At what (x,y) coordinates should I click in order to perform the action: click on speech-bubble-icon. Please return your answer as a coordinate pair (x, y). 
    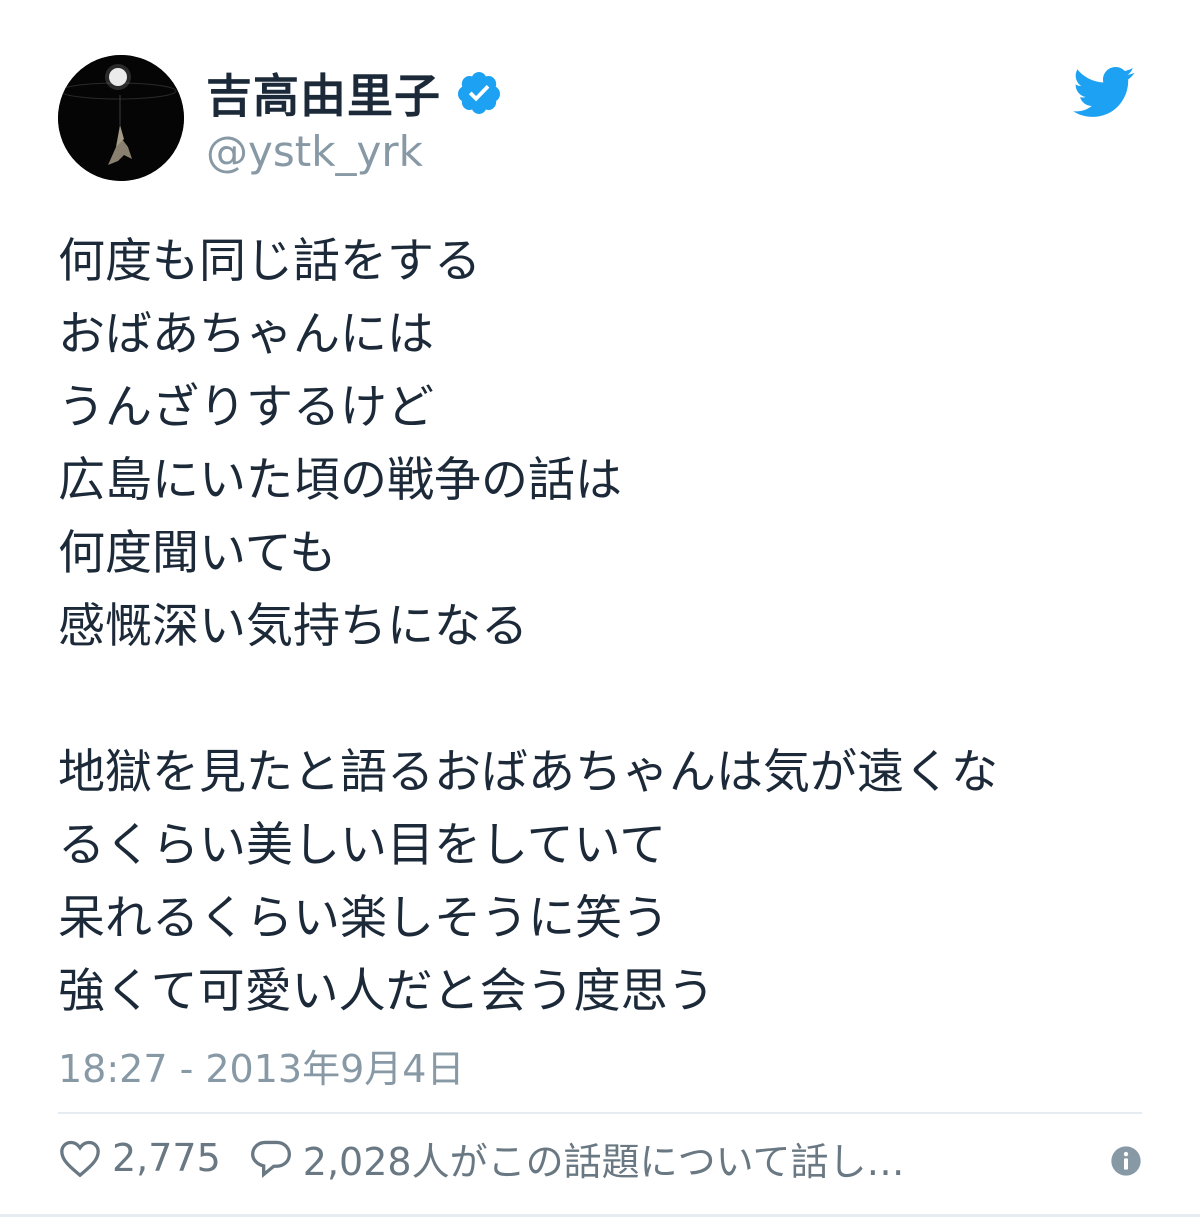
    Looking at the image, I should click on (270, 1159).